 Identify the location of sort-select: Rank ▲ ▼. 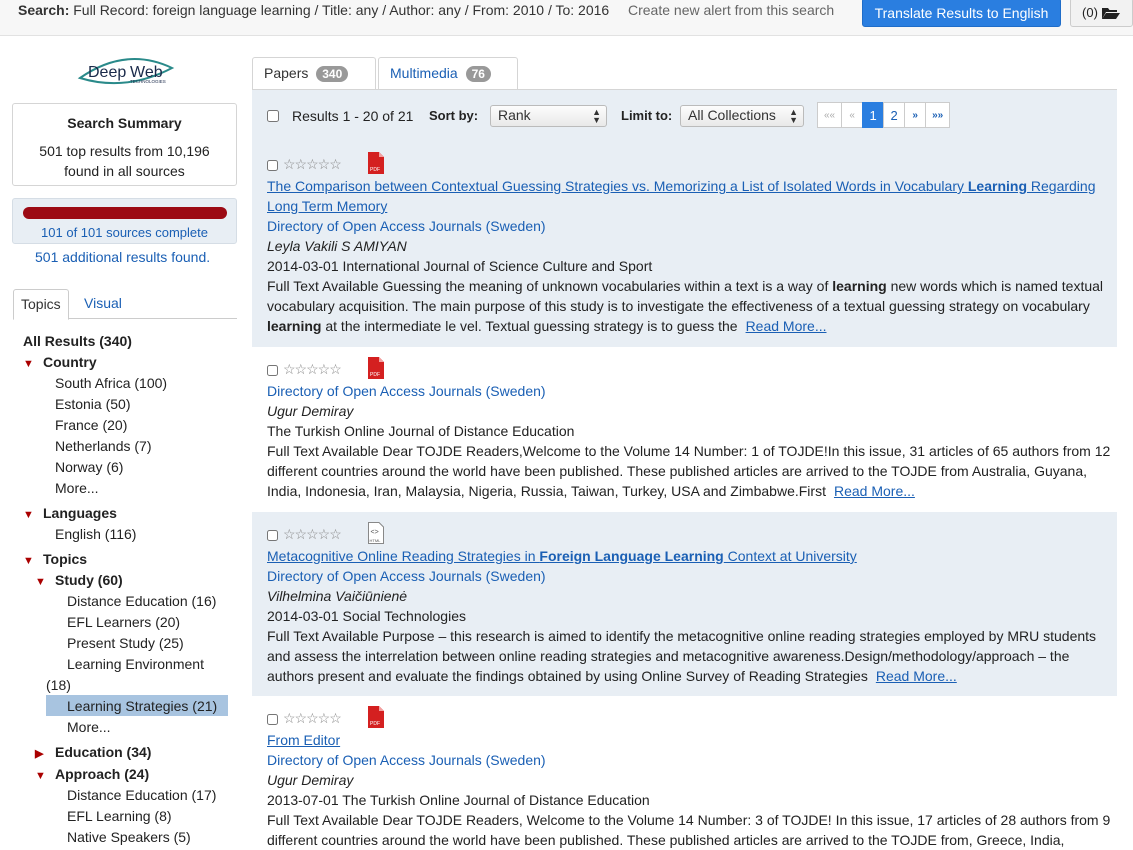
(548, 116).